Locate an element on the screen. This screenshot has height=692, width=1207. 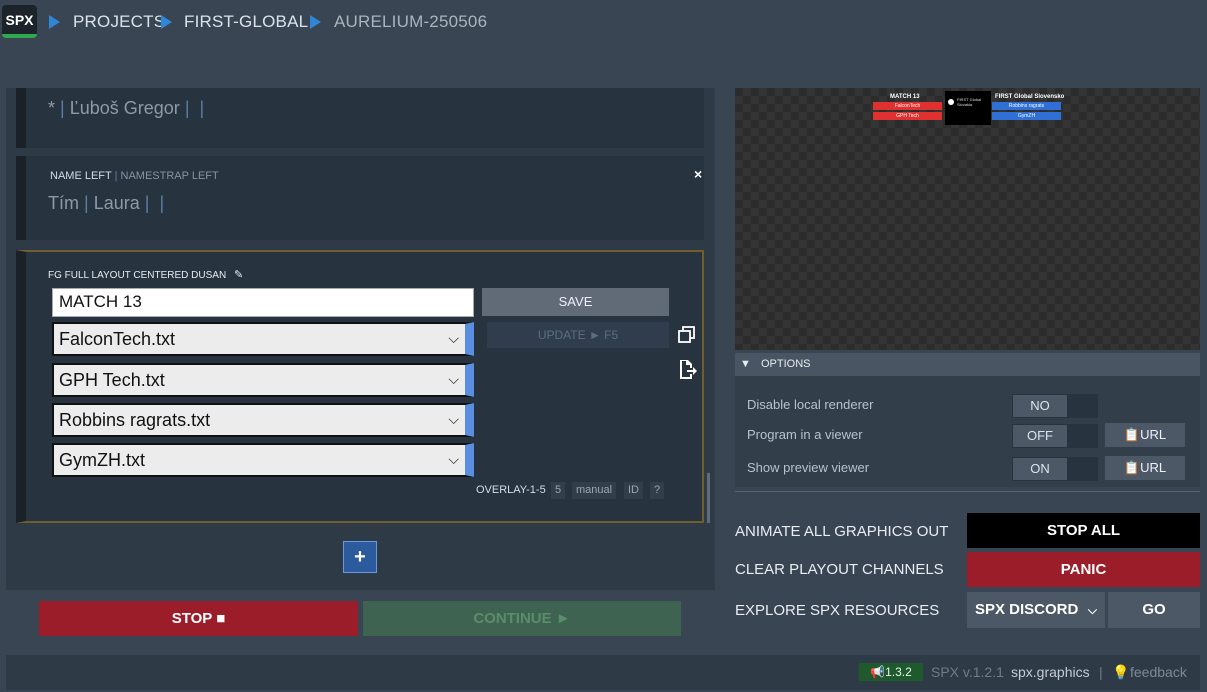
preview-logo-text: FIRST Global Slovakia is located at coordinates (969, 102).